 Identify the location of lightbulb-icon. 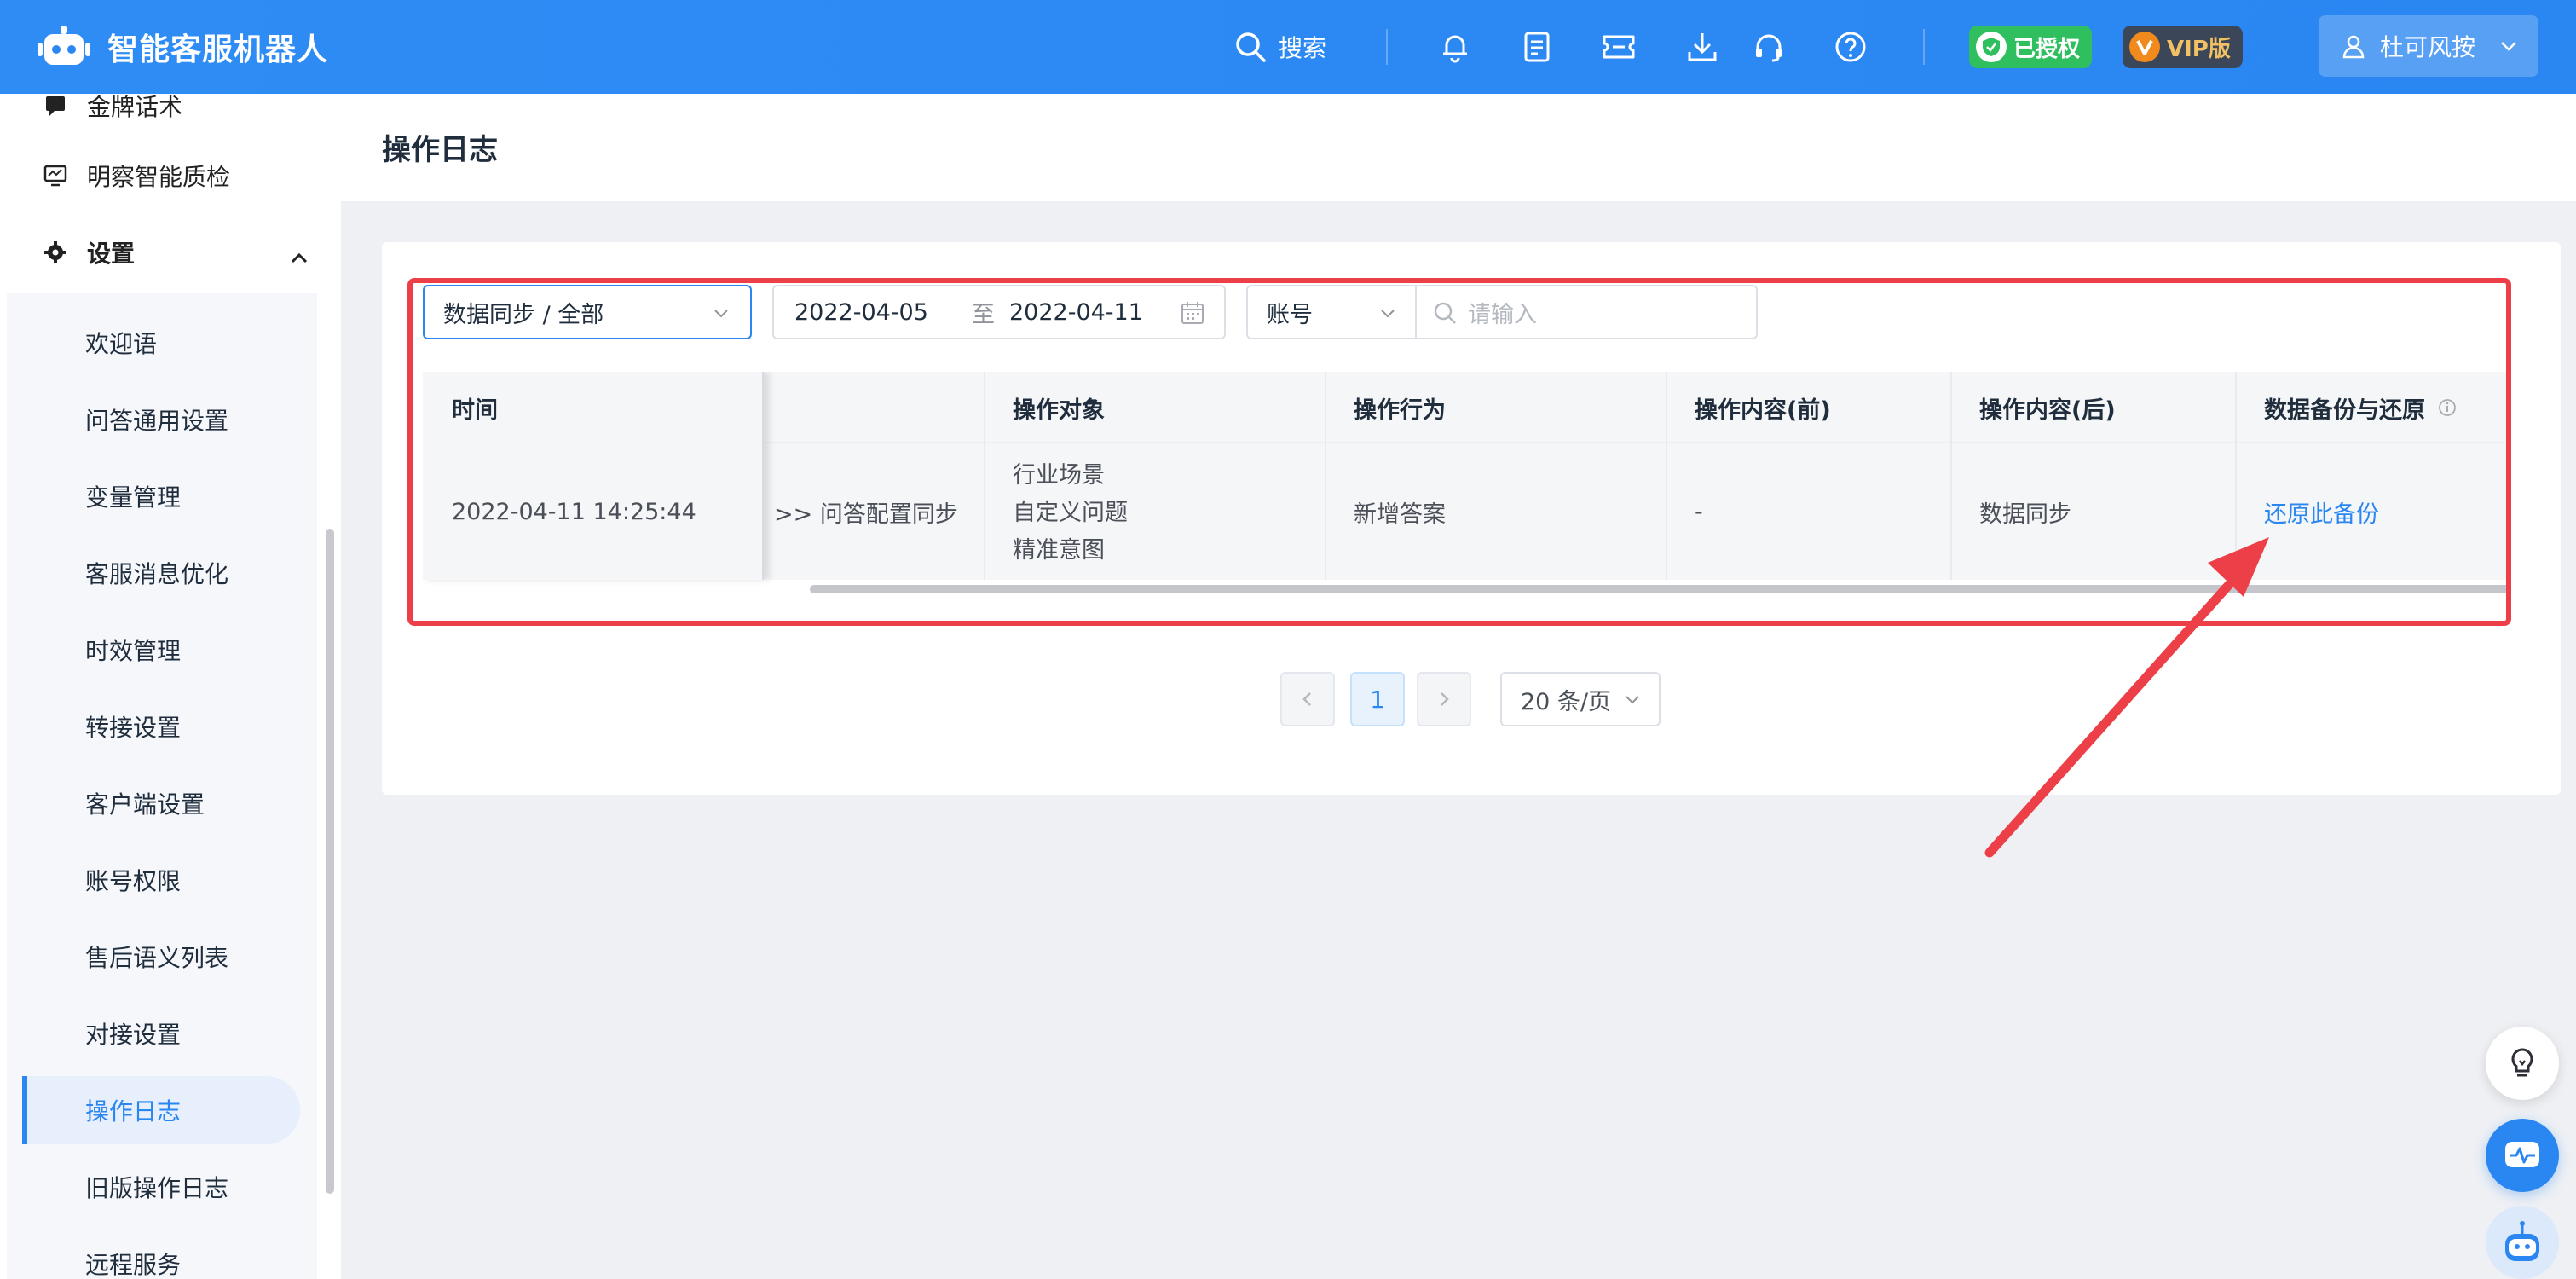
(2522, 1062).